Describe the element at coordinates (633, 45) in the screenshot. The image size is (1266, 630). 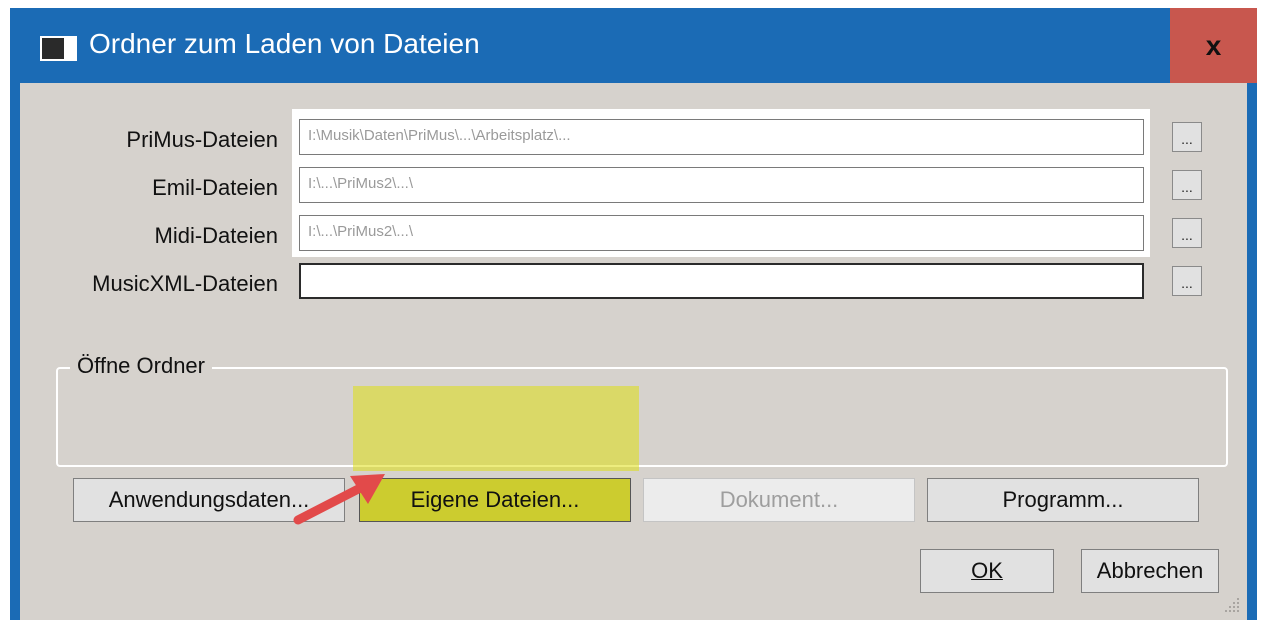
I see `title-bar: Ordner zum Laden von Dateien x` at that location.